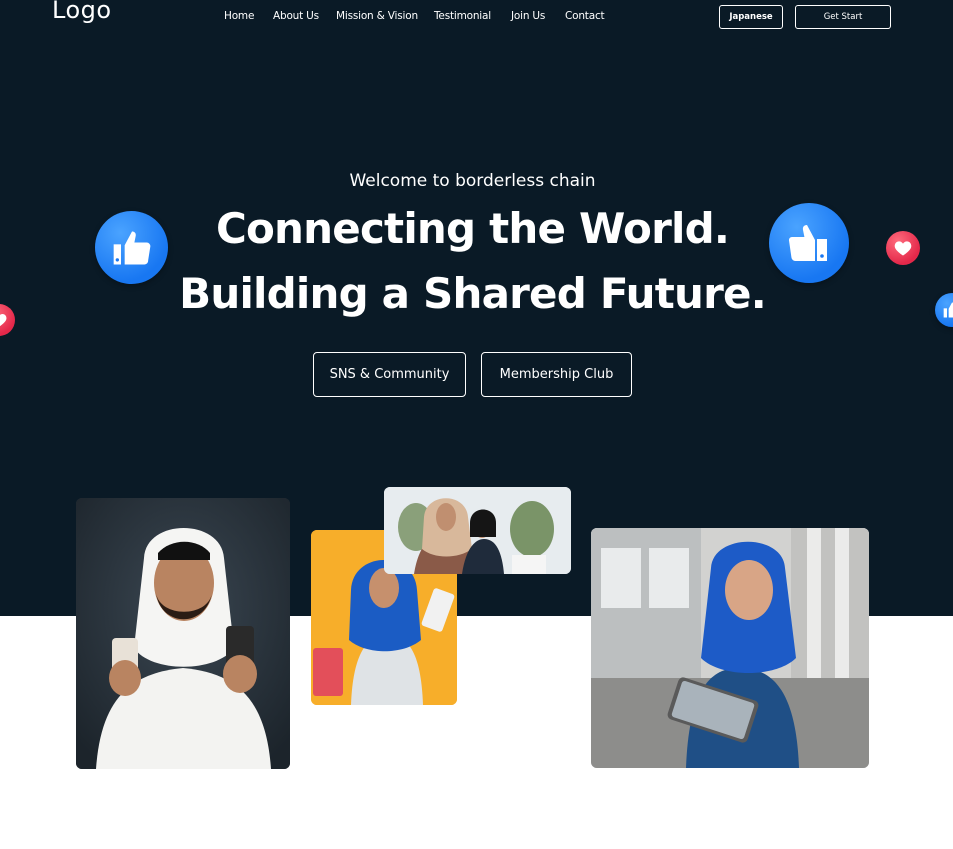 Image resolution: width=953 pixels, height=849 pixels. Describe the element at coordinates (528, 16) in the screenshot. I see `nav-join-us: Join Us` at that location.